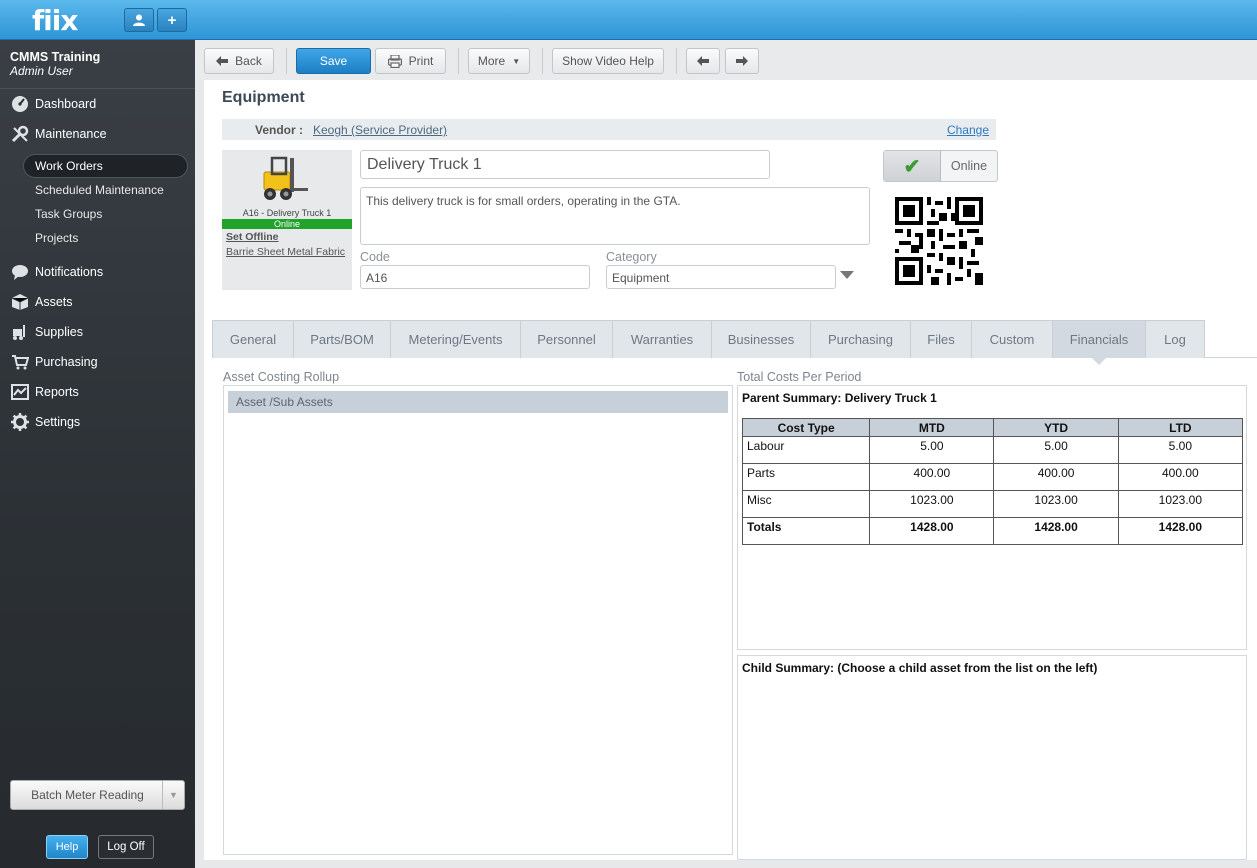 This screenshot has width=1257, height=868. Describe the element at coordinates (1056, 427) in the screenshot. I see `column-header: YTD` at that location.